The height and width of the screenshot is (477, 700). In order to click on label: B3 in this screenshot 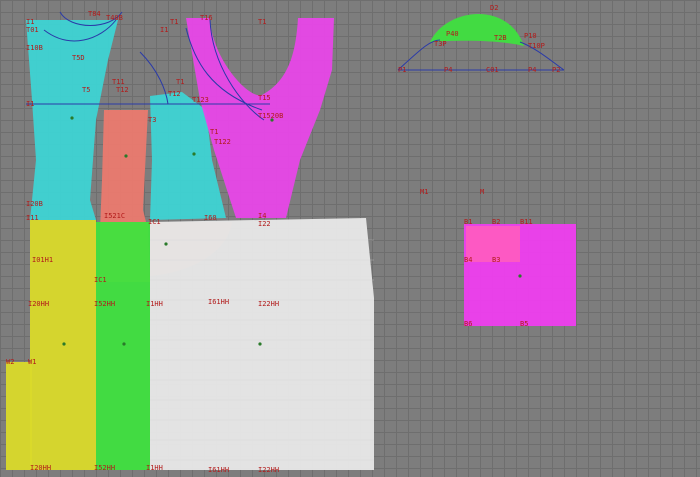, I will do `click(496, 260)`.